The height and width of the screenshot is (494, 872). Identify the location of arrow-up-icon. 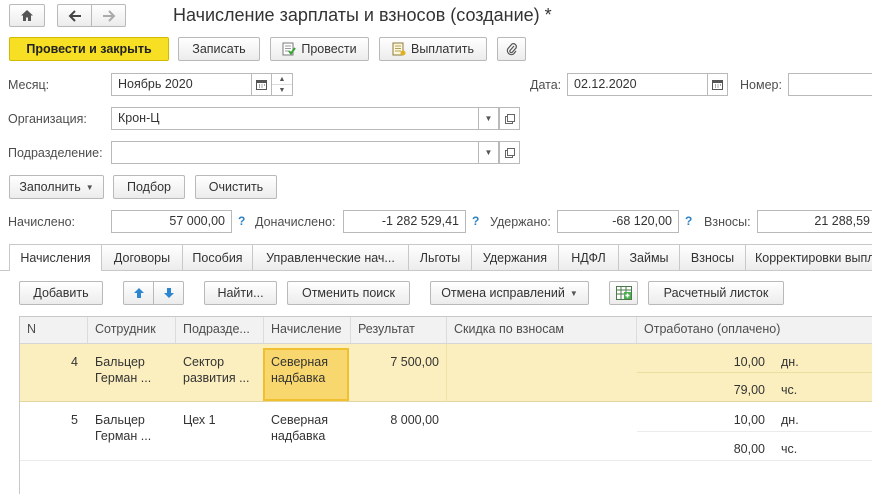
(139, 293).